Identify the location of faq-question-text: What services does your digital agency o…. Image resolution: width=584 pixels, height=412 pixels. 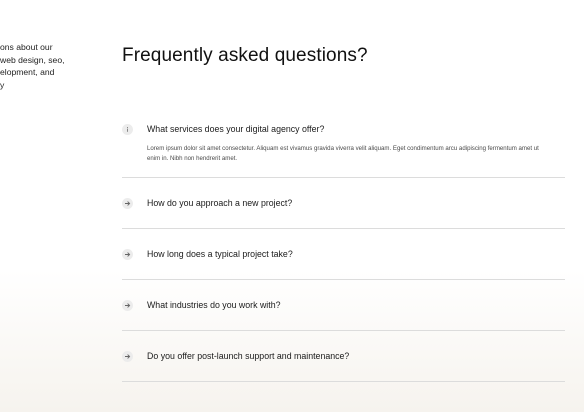
(236, 129).